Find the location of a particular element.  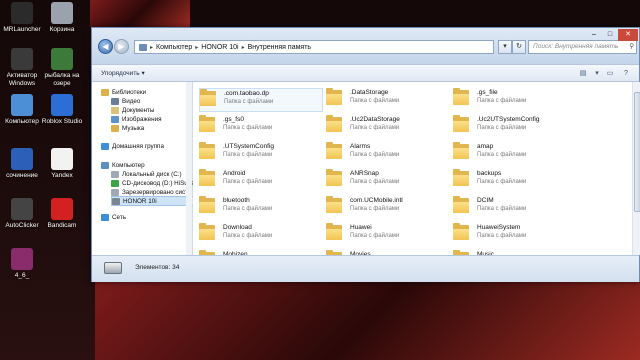

fishing-game-icon is located at coordinates (62, 59).